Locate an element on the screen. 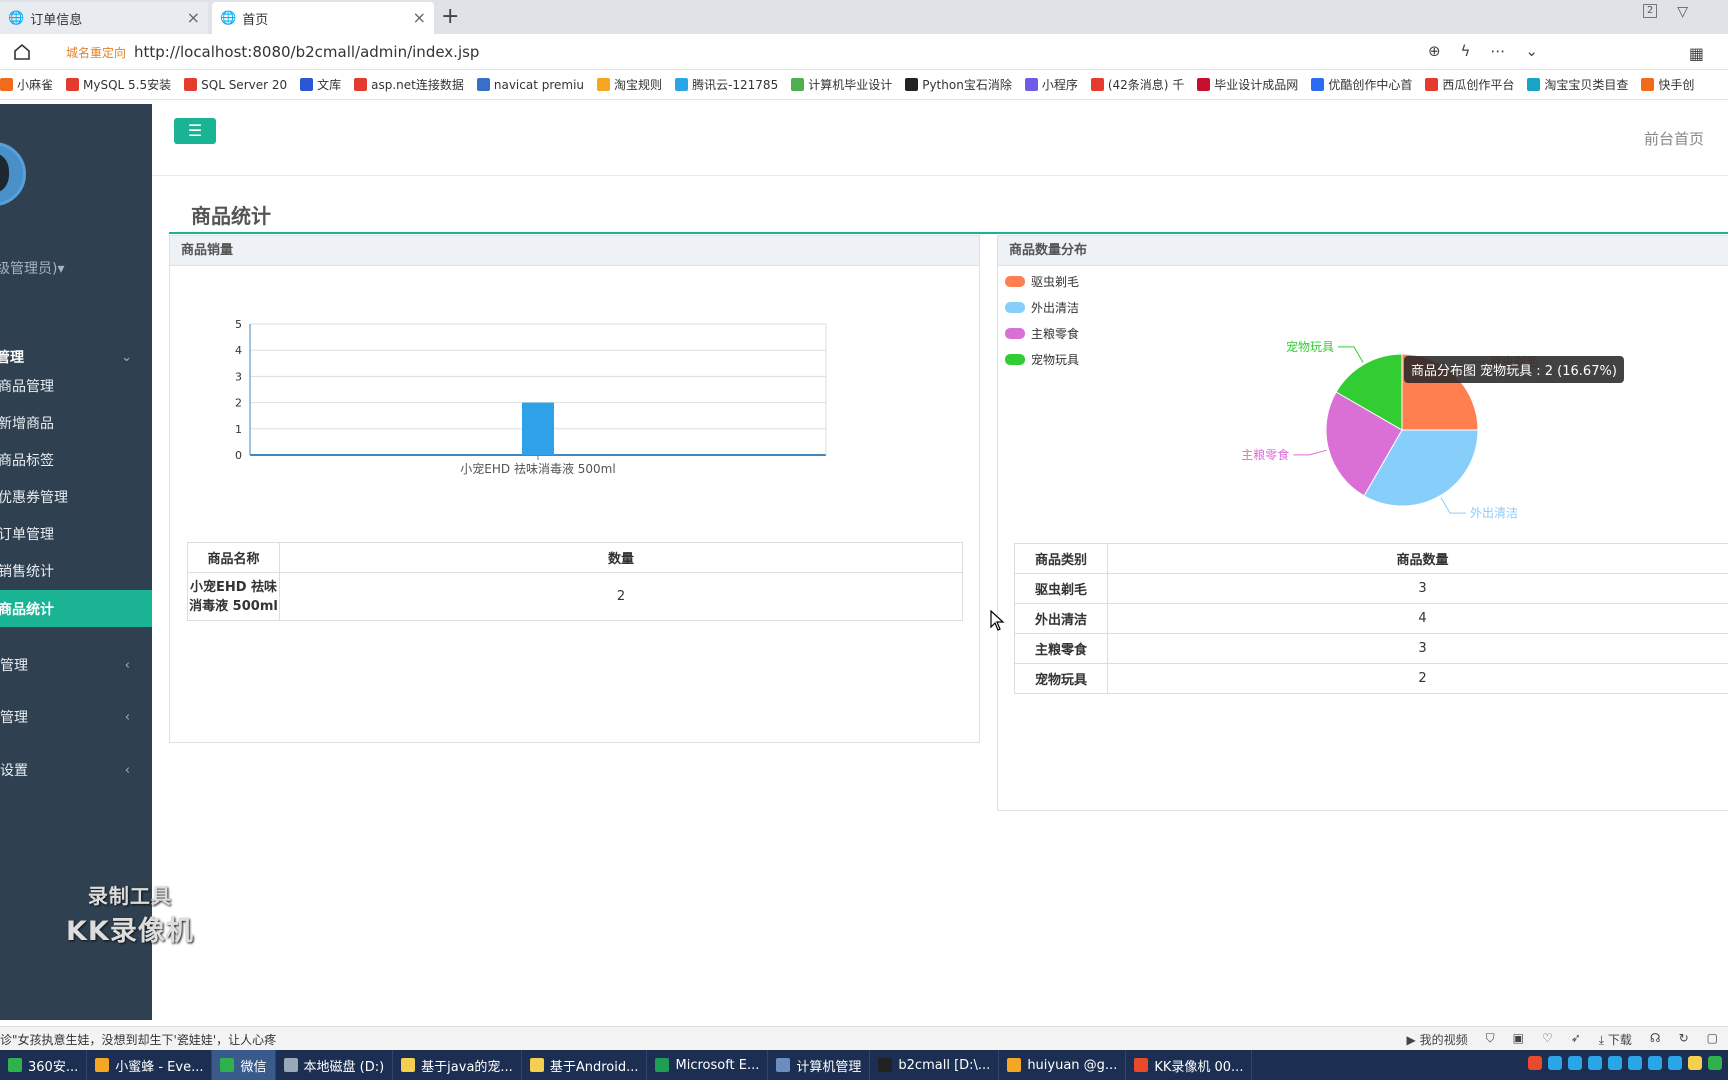 The width and height of the screenshot is (1728, 1080). bookmark-item: 腾讯云-121785 is located at coordinates (726, 84).